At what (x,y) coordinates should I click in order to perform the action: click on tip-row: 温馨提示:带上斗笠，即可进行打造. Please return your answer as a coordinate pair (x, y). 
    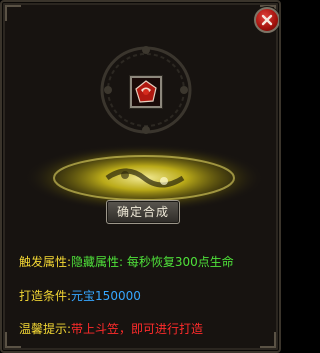
    Looking at the image, I should click on (111, 328).